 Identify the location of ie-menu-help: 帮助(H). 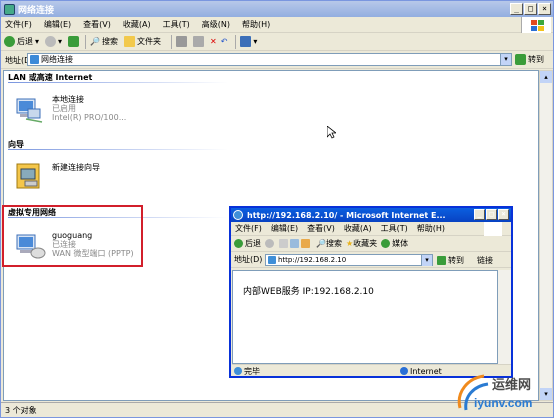
(431, 228).